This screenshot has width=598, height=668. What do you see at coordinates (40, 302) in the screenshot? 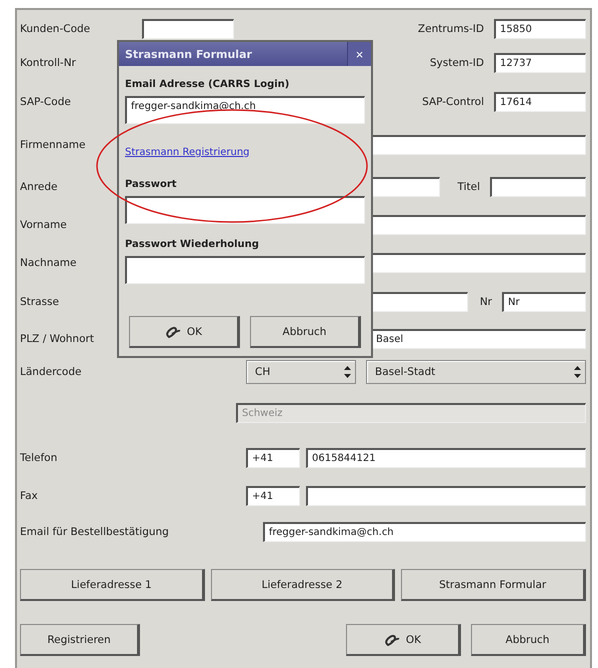
I see `field-label: Strasse` at bounding box center [40, 302].